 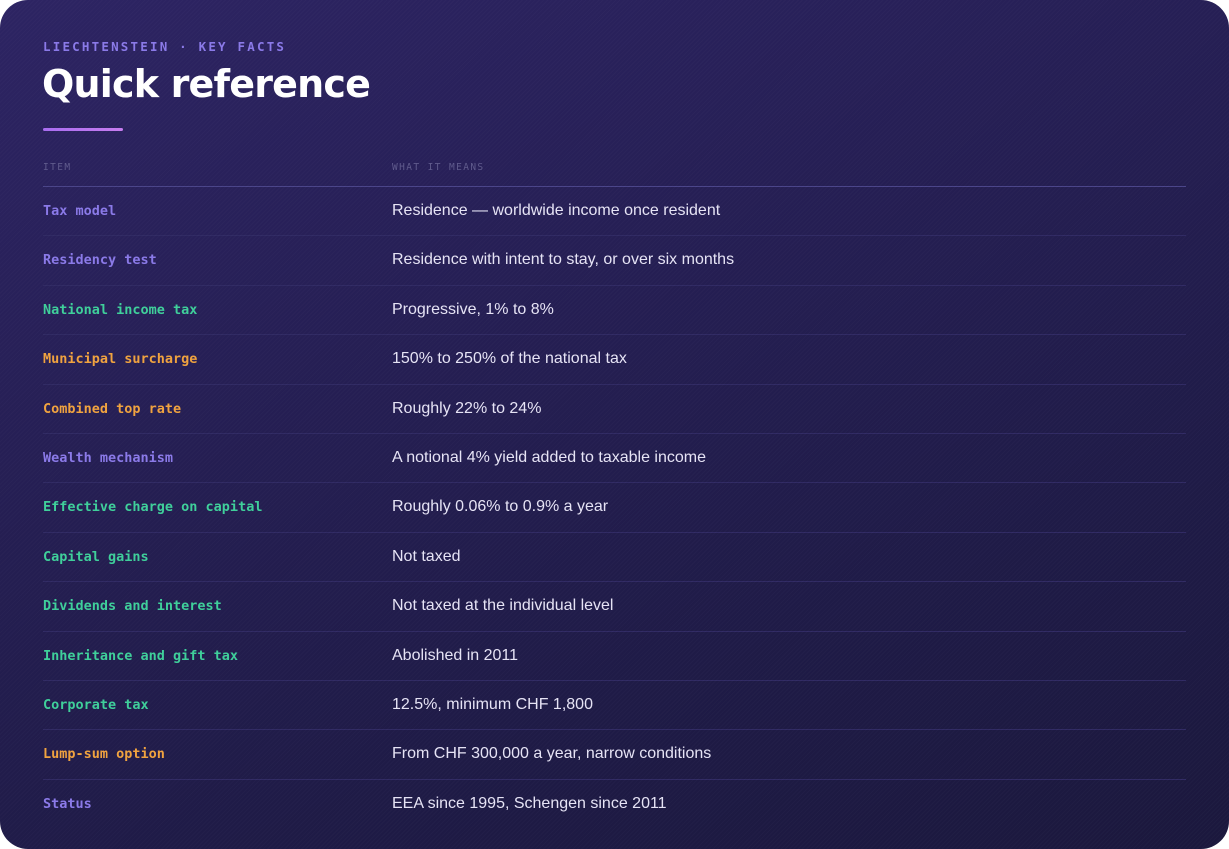 I want to click on row-item-label: Tax model, so click(x=80, y=211).